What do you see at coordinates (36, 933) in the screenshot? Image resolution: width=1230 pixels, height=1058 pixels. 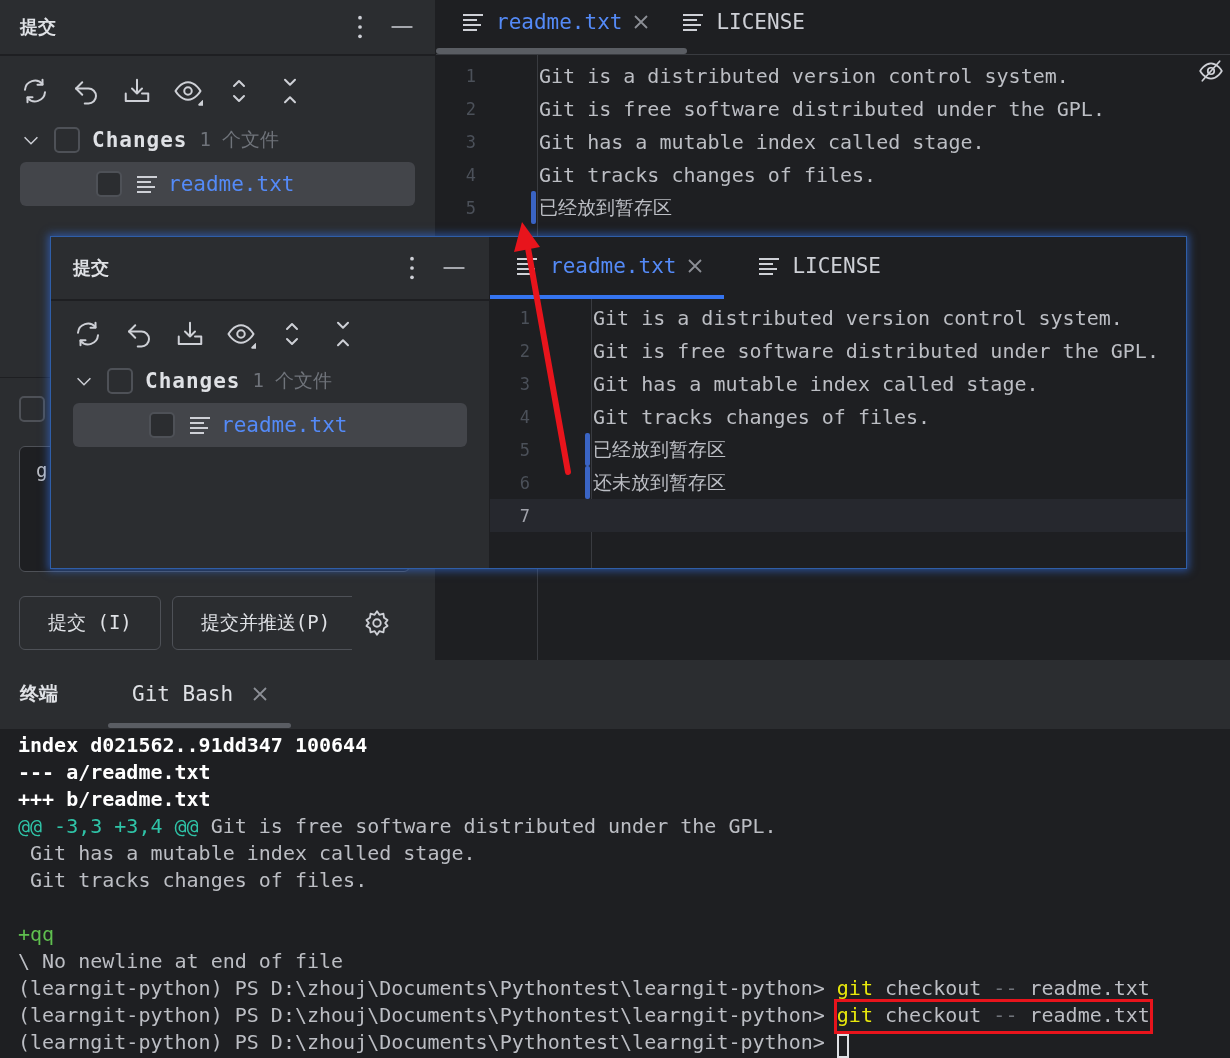 I see `terminal-text: +qq` at bounding box center [36, 933].